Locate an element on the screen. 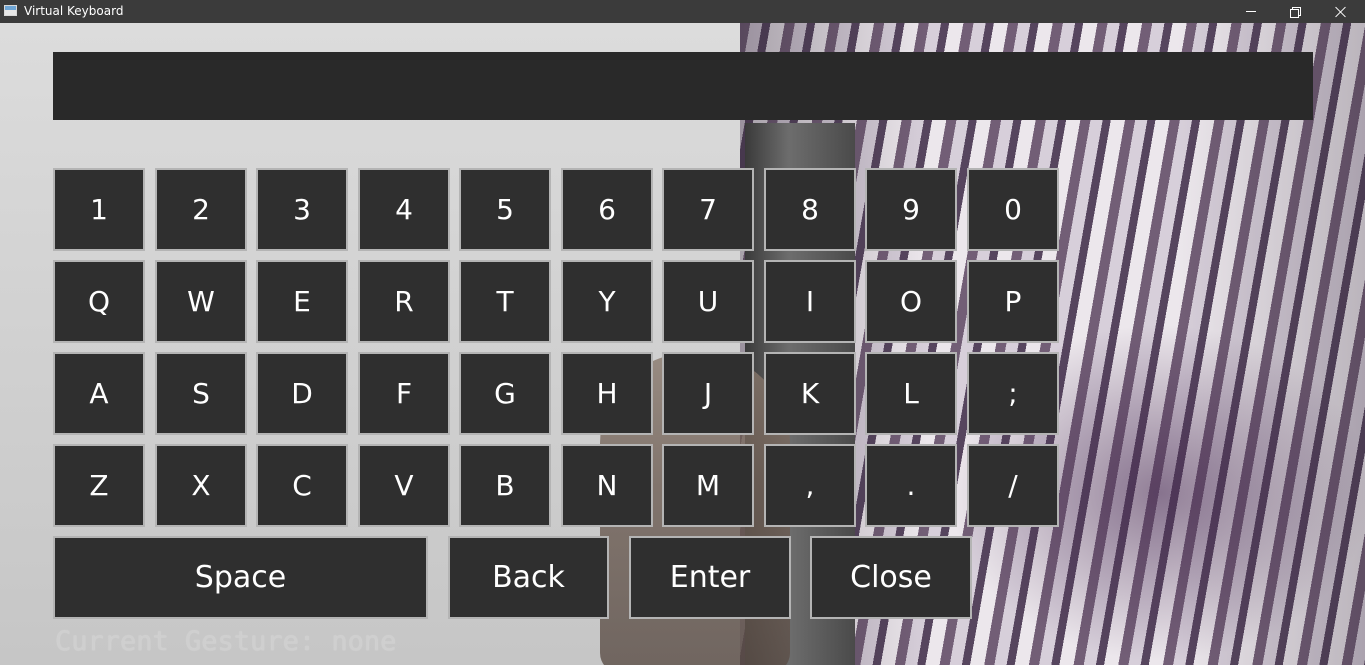  key-comma: , is located at coordinates (810, 485).